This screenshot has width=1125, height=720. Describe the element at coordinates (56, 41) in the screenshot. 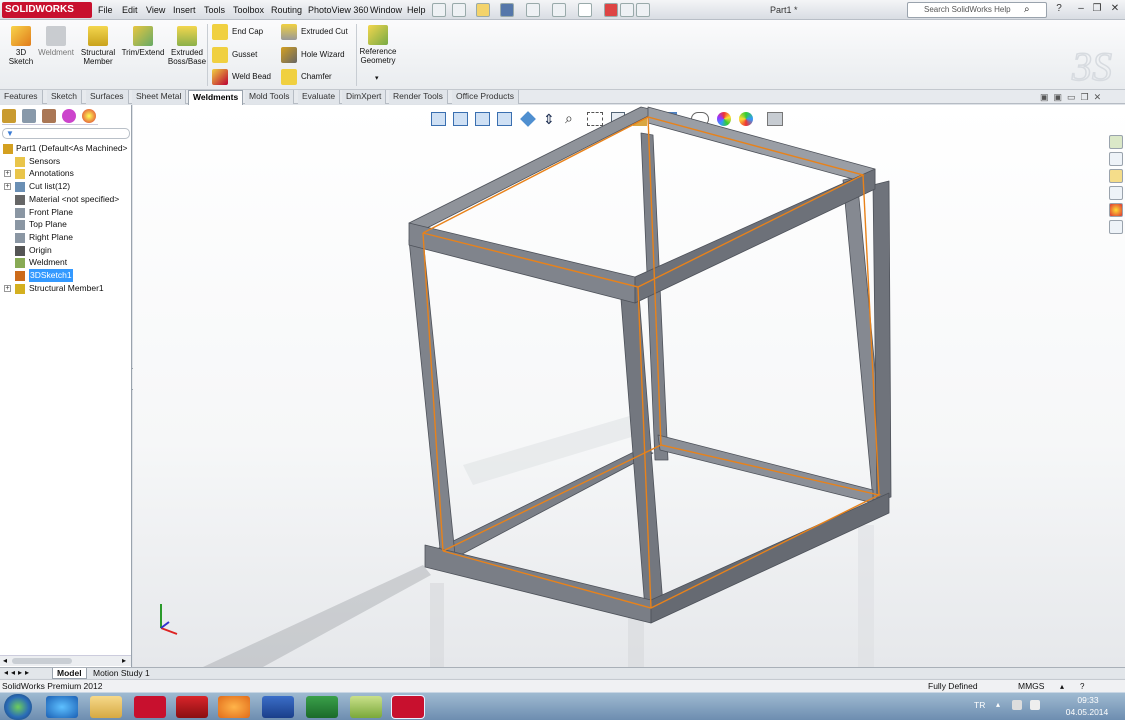

I see `weldment-button: Weldment` at that location.